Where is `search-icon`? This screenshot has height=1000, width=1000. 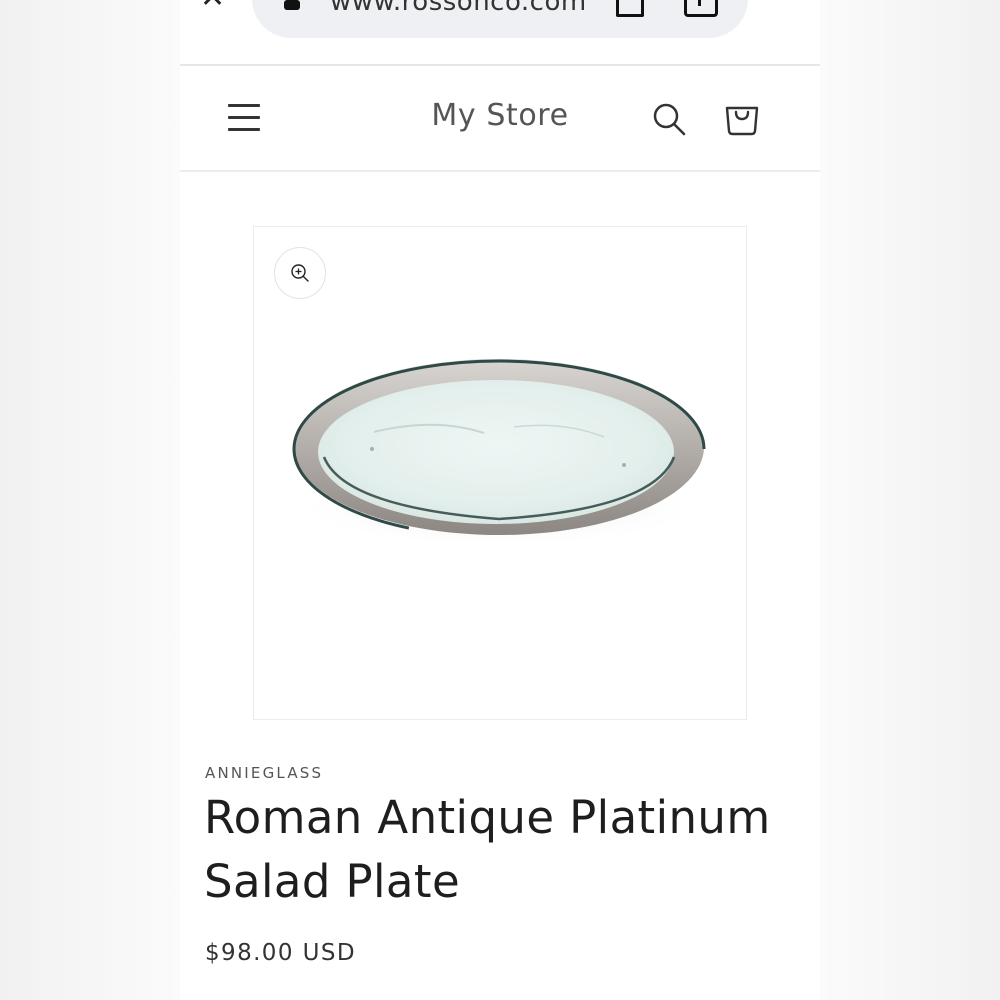 search-icon is located at coordinates (669, 119).